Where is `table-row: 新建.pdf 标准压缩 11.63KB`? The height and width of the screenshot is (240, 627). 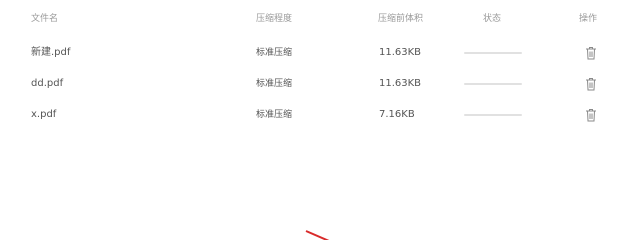
table-row: 新建.pdf 标准压缩 11.63KB is located at coordinates (313, 53).